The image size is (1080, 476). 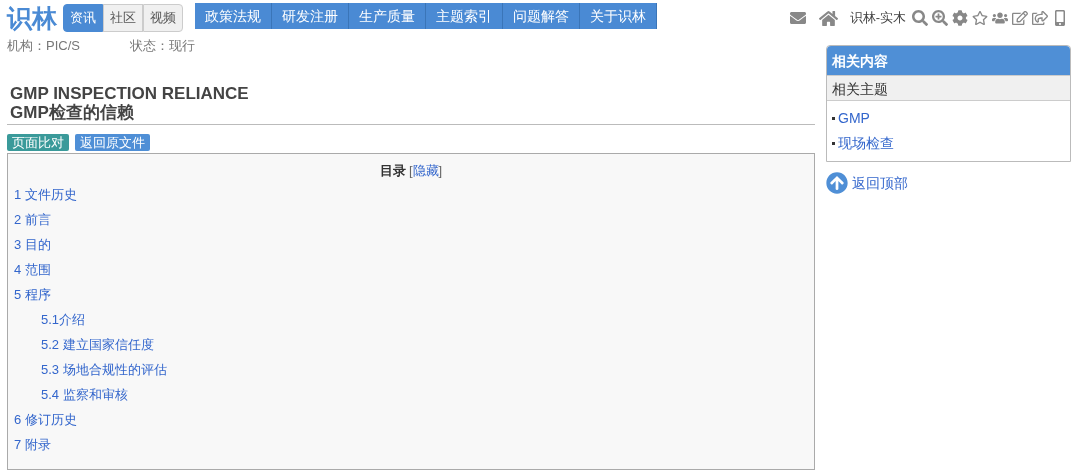 What do you see at coordinates (123, 18) in the screenshot?
I see `tab: 社区` at bounding box center [123, 18].